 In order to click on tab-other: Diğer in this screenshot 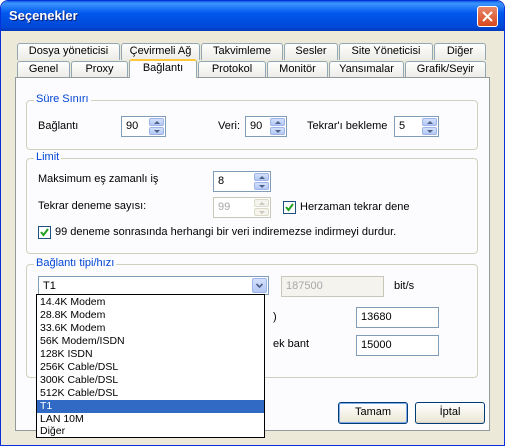, I will do `click(460, 51)`.